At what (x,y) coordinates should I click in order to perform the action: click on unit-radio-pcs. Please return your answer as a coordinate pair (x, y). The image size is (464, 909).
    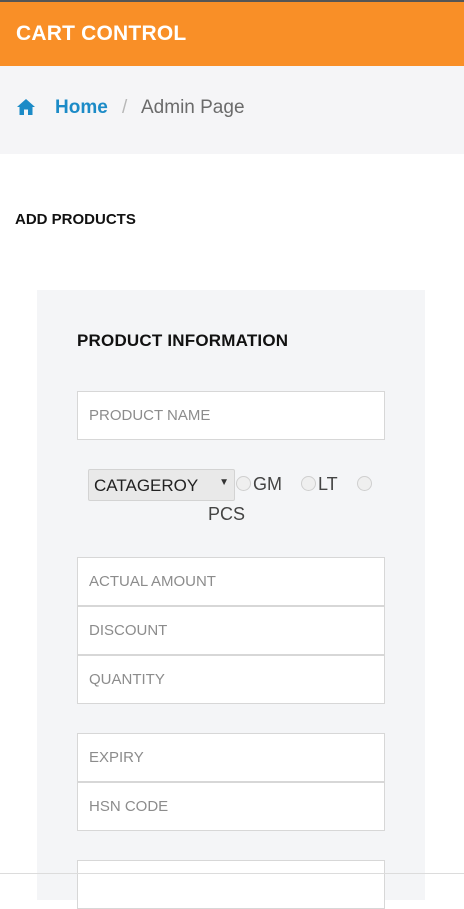
    Looking at the image, I should click on (364, 483).